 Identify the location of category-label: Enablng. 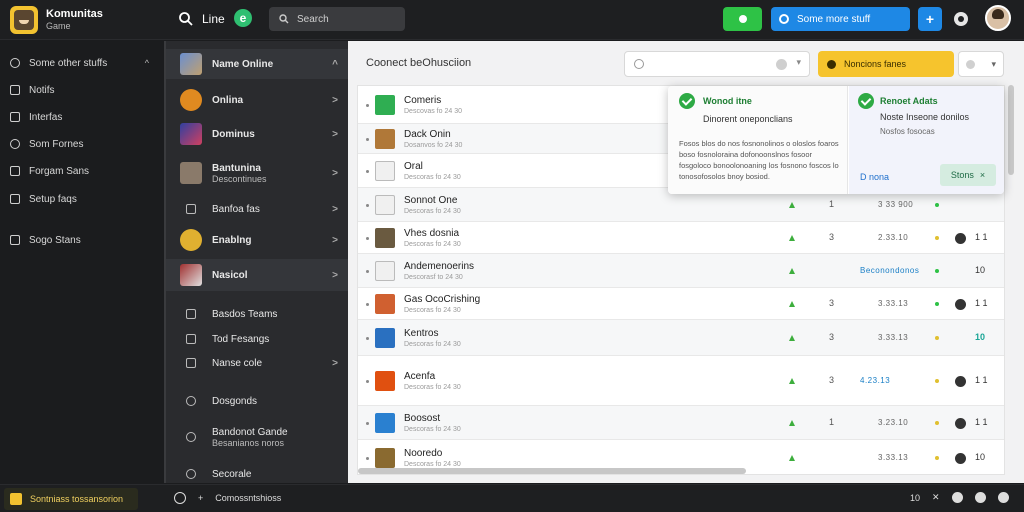
(232, 240).